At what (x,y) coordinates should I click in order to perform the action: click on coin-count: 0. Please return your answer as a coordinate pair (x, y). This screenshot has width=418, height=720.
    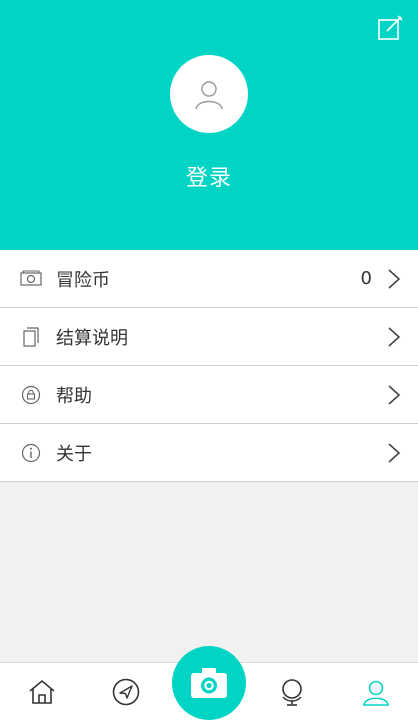
    Looking at the image, I should click on (366, 278).